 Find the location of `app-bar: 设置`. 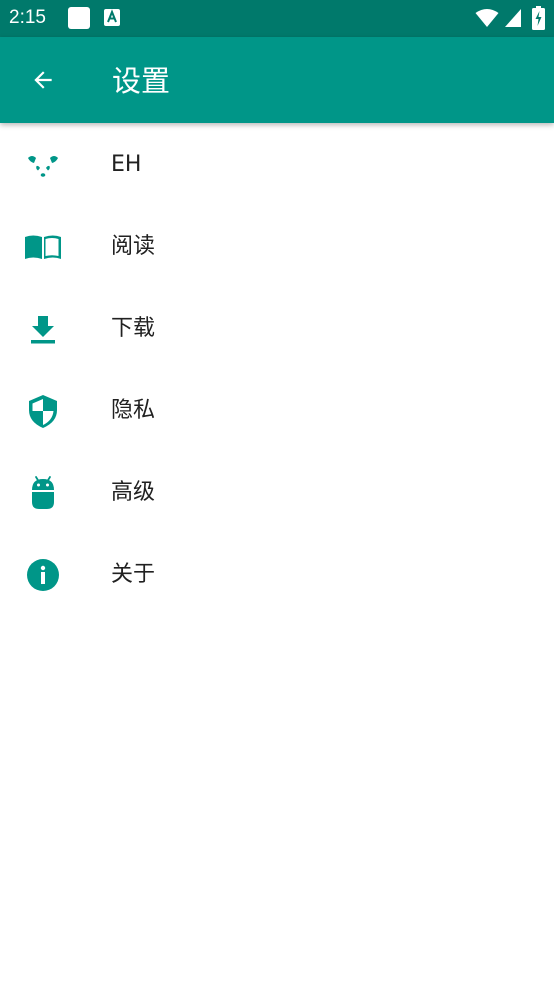

app-bar: 设置 is located at coordinates (277, 80).